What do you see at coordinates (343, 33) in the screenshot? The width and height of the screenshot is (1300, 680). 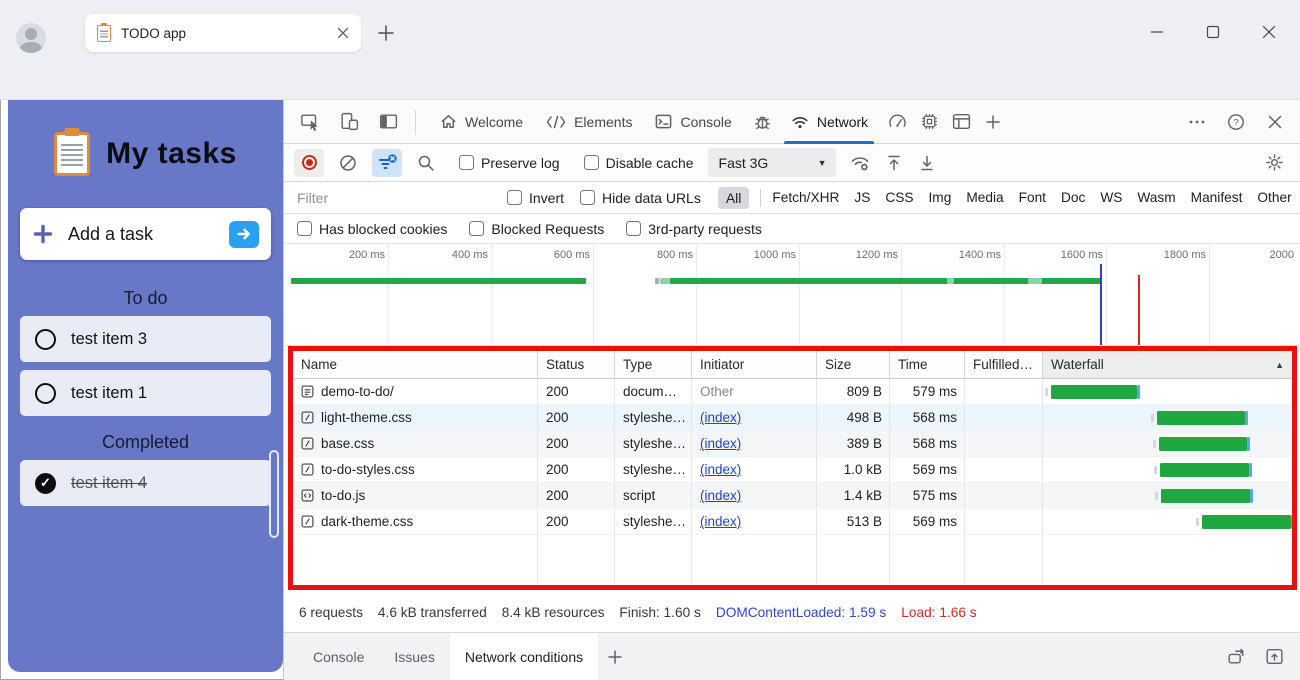 I see `tab-close-icon` at bounding box center [343, 33].